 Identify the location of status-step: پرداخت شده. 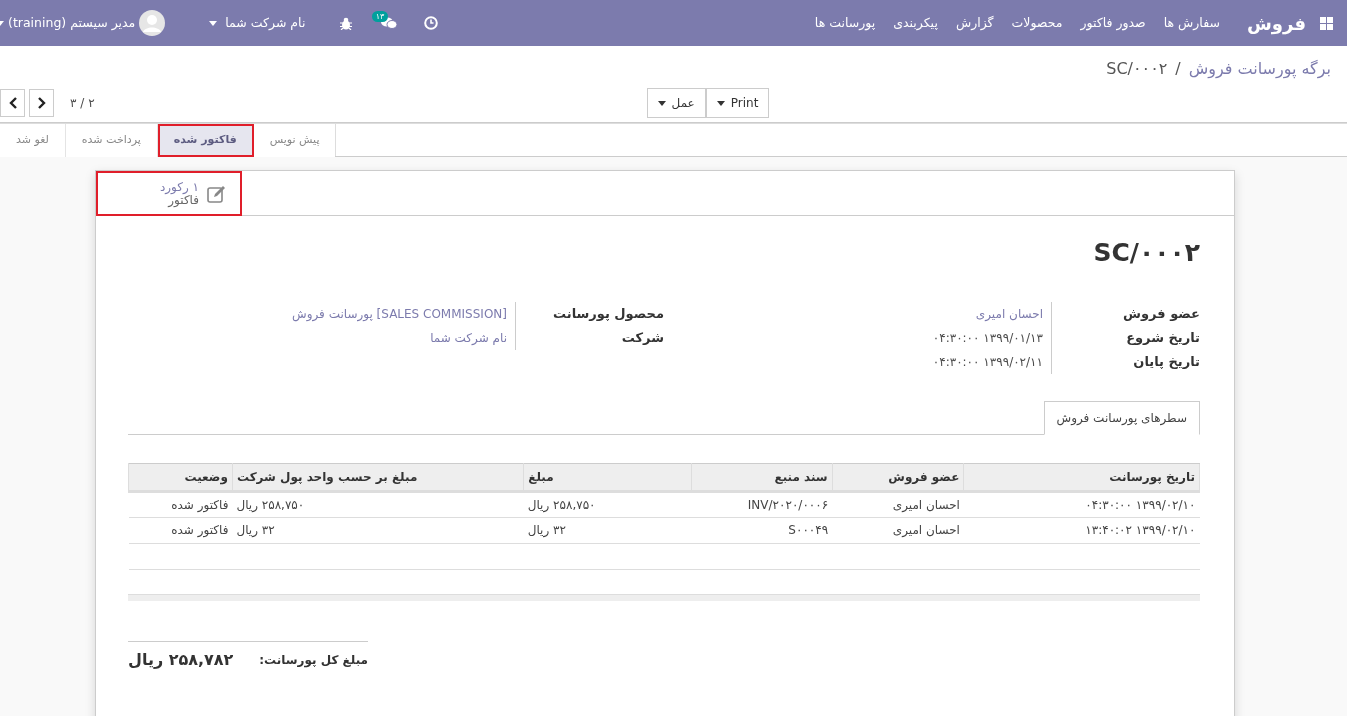
(111, 140).